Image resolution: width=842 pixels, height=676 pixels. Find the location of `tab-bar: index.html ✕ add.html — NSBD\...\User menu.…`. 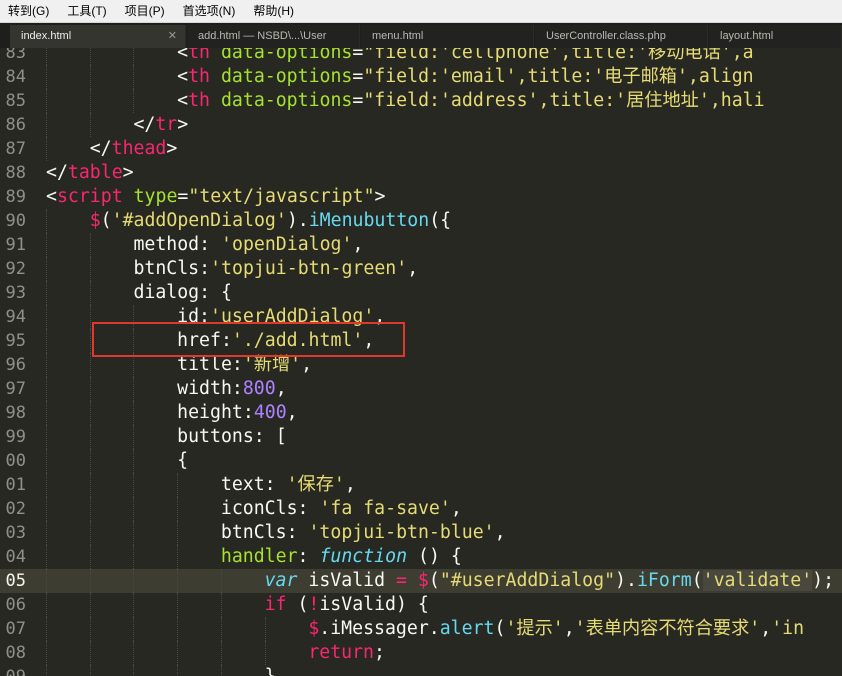

tab-bar: index.html ✕ add.html — NSBD\...\User menu.… is located at coordinates (421, 35).